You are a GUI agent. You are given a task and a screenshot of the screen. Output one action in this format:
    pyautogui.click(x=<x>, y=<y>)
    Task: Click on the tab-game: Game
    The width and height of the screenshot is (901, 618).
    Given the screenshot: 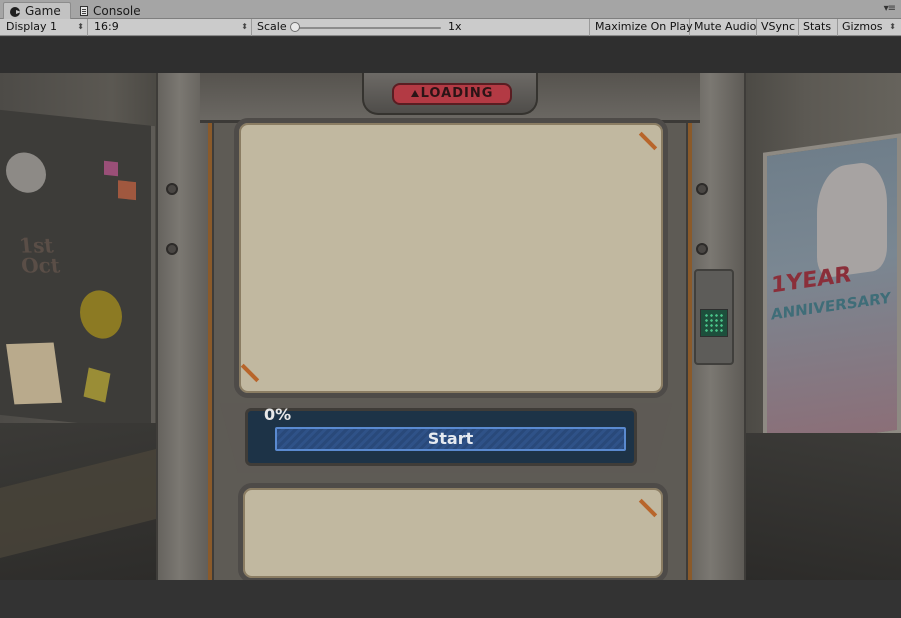 What is the action you would take?
    pyautogui.click(x=37, y=10)
    